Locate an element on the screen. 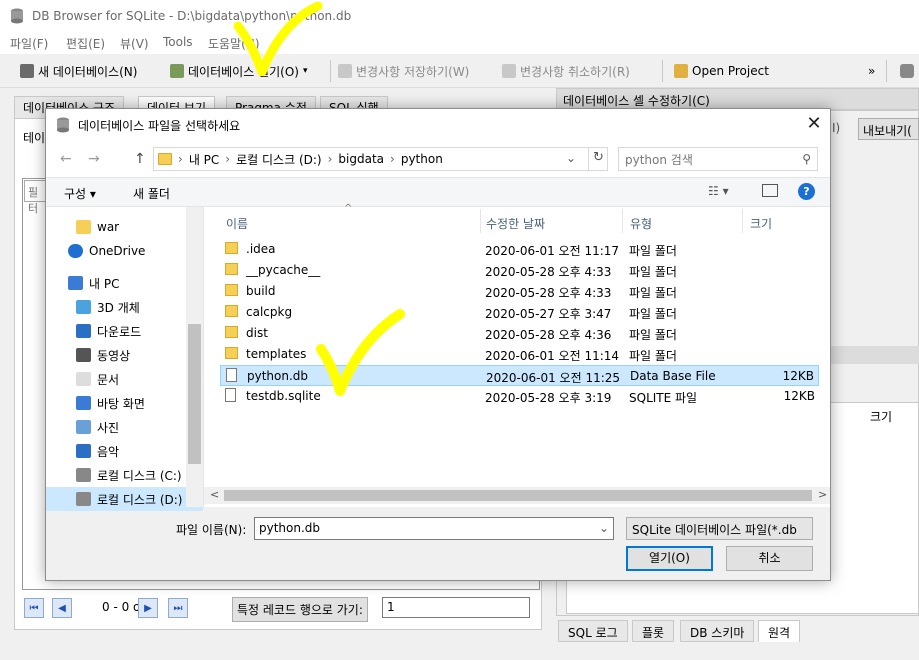 This screenshot has width=919, height=660. tab-sql-log: SQL 로그 is located at coordinates (593, 631).